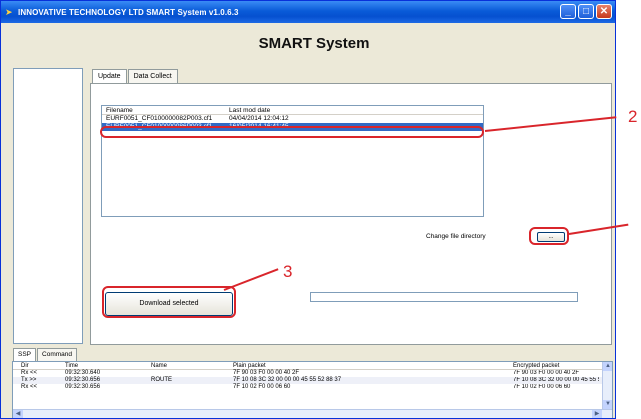  What do you see at coordinates (247, 110) in the screenshot?
I see `column-header-date: Last mod date` at bounding box center [247, 110].